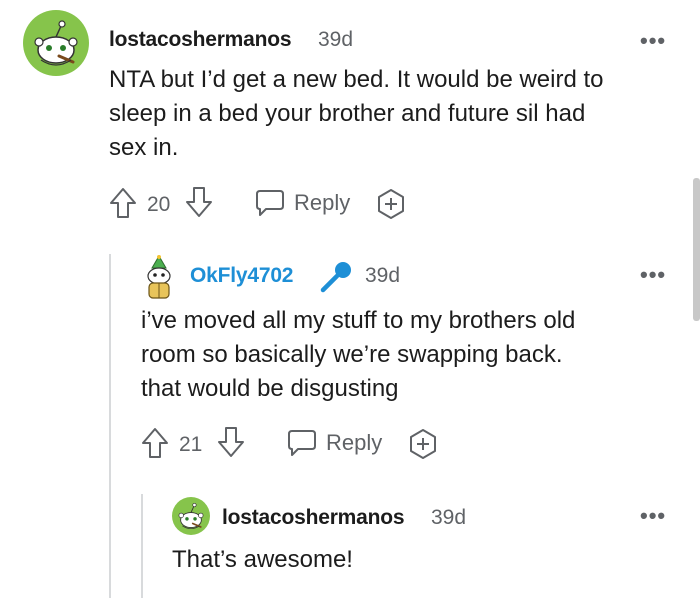 The image size is (700, 598). What do you see at coordinates (159, 204) in the screenshot?
I see `vote-count: 20` at bounding box center [159, 204].